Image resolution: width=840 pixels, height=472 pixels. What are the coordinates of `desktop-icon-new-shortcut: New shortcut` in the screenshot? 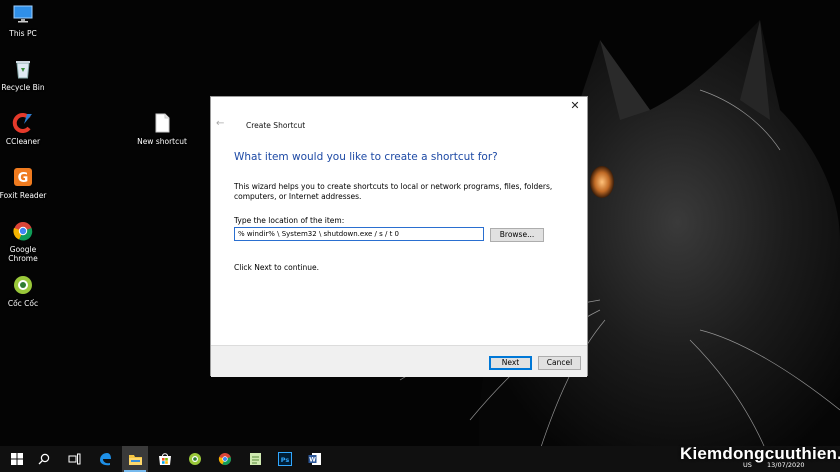 It's located at (162, 129).